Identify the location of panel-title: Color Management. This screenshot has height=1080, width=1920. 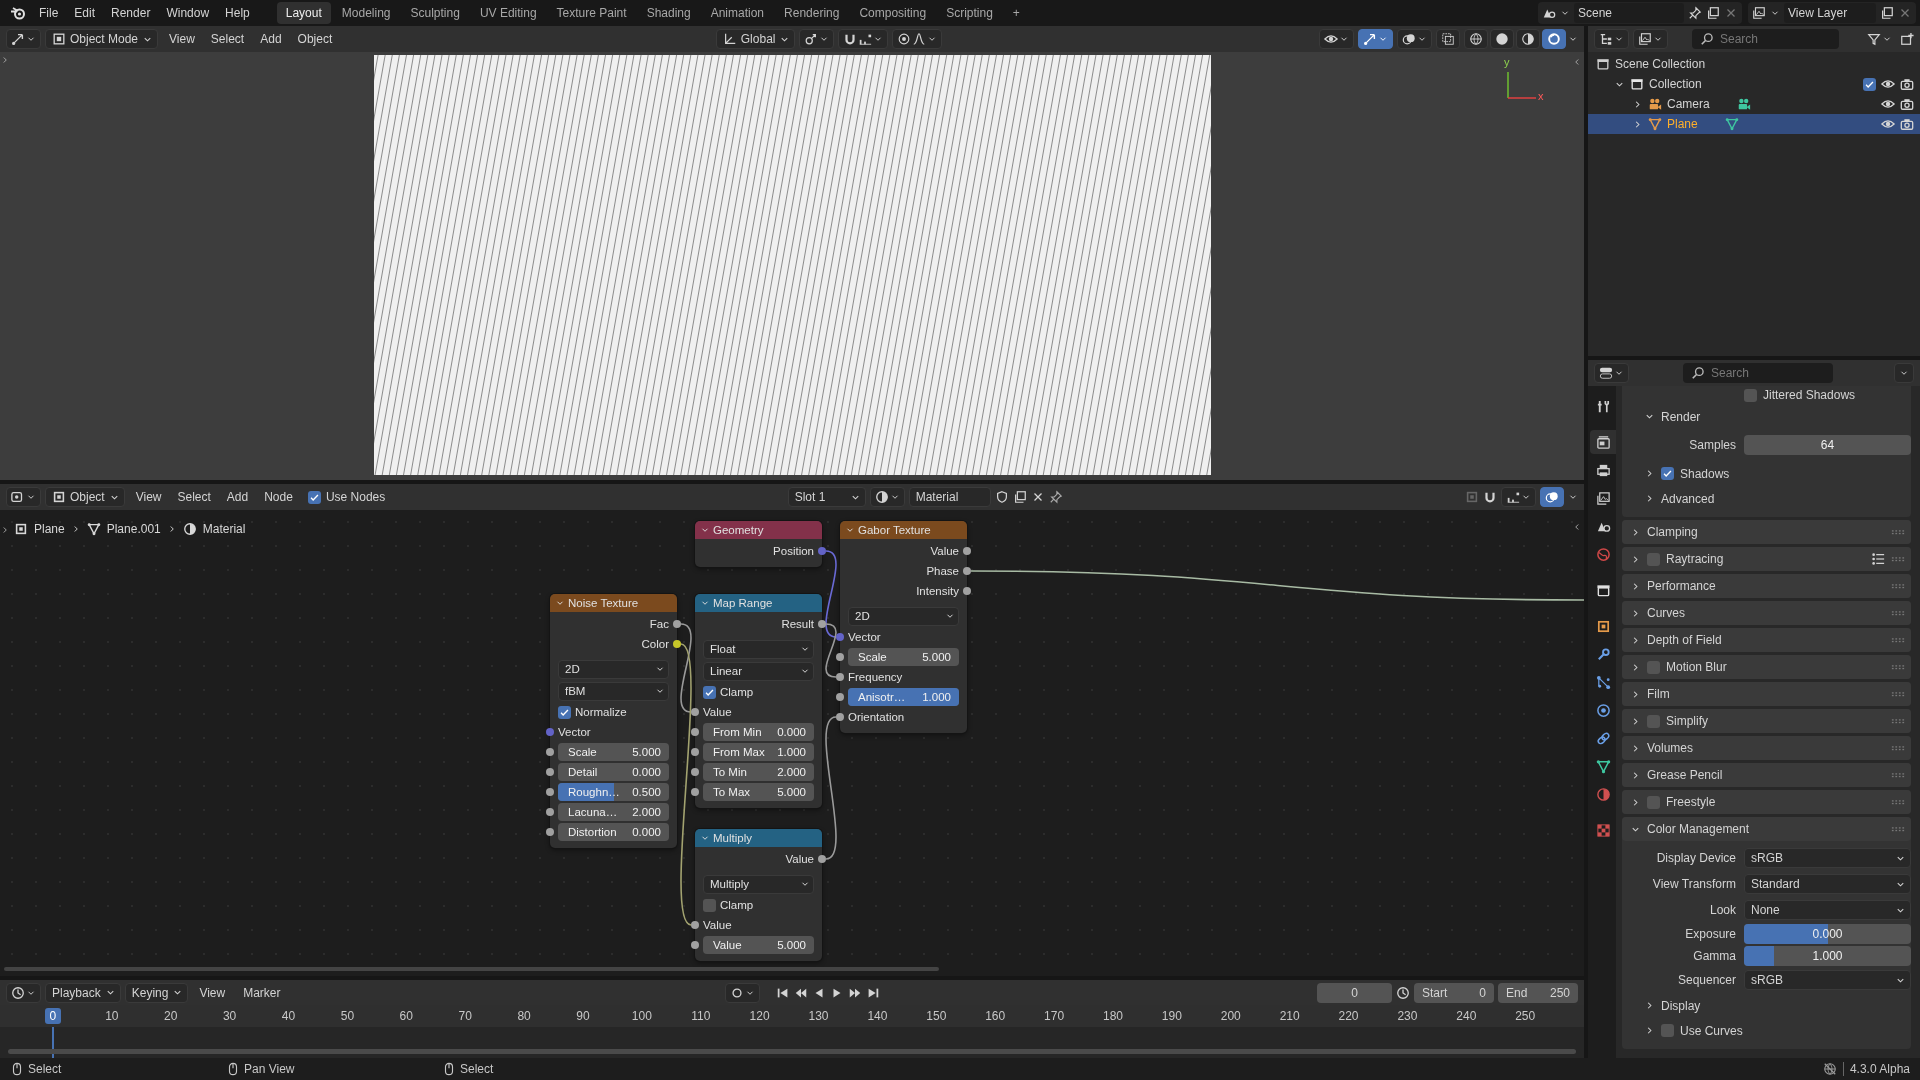
(1698, 829).